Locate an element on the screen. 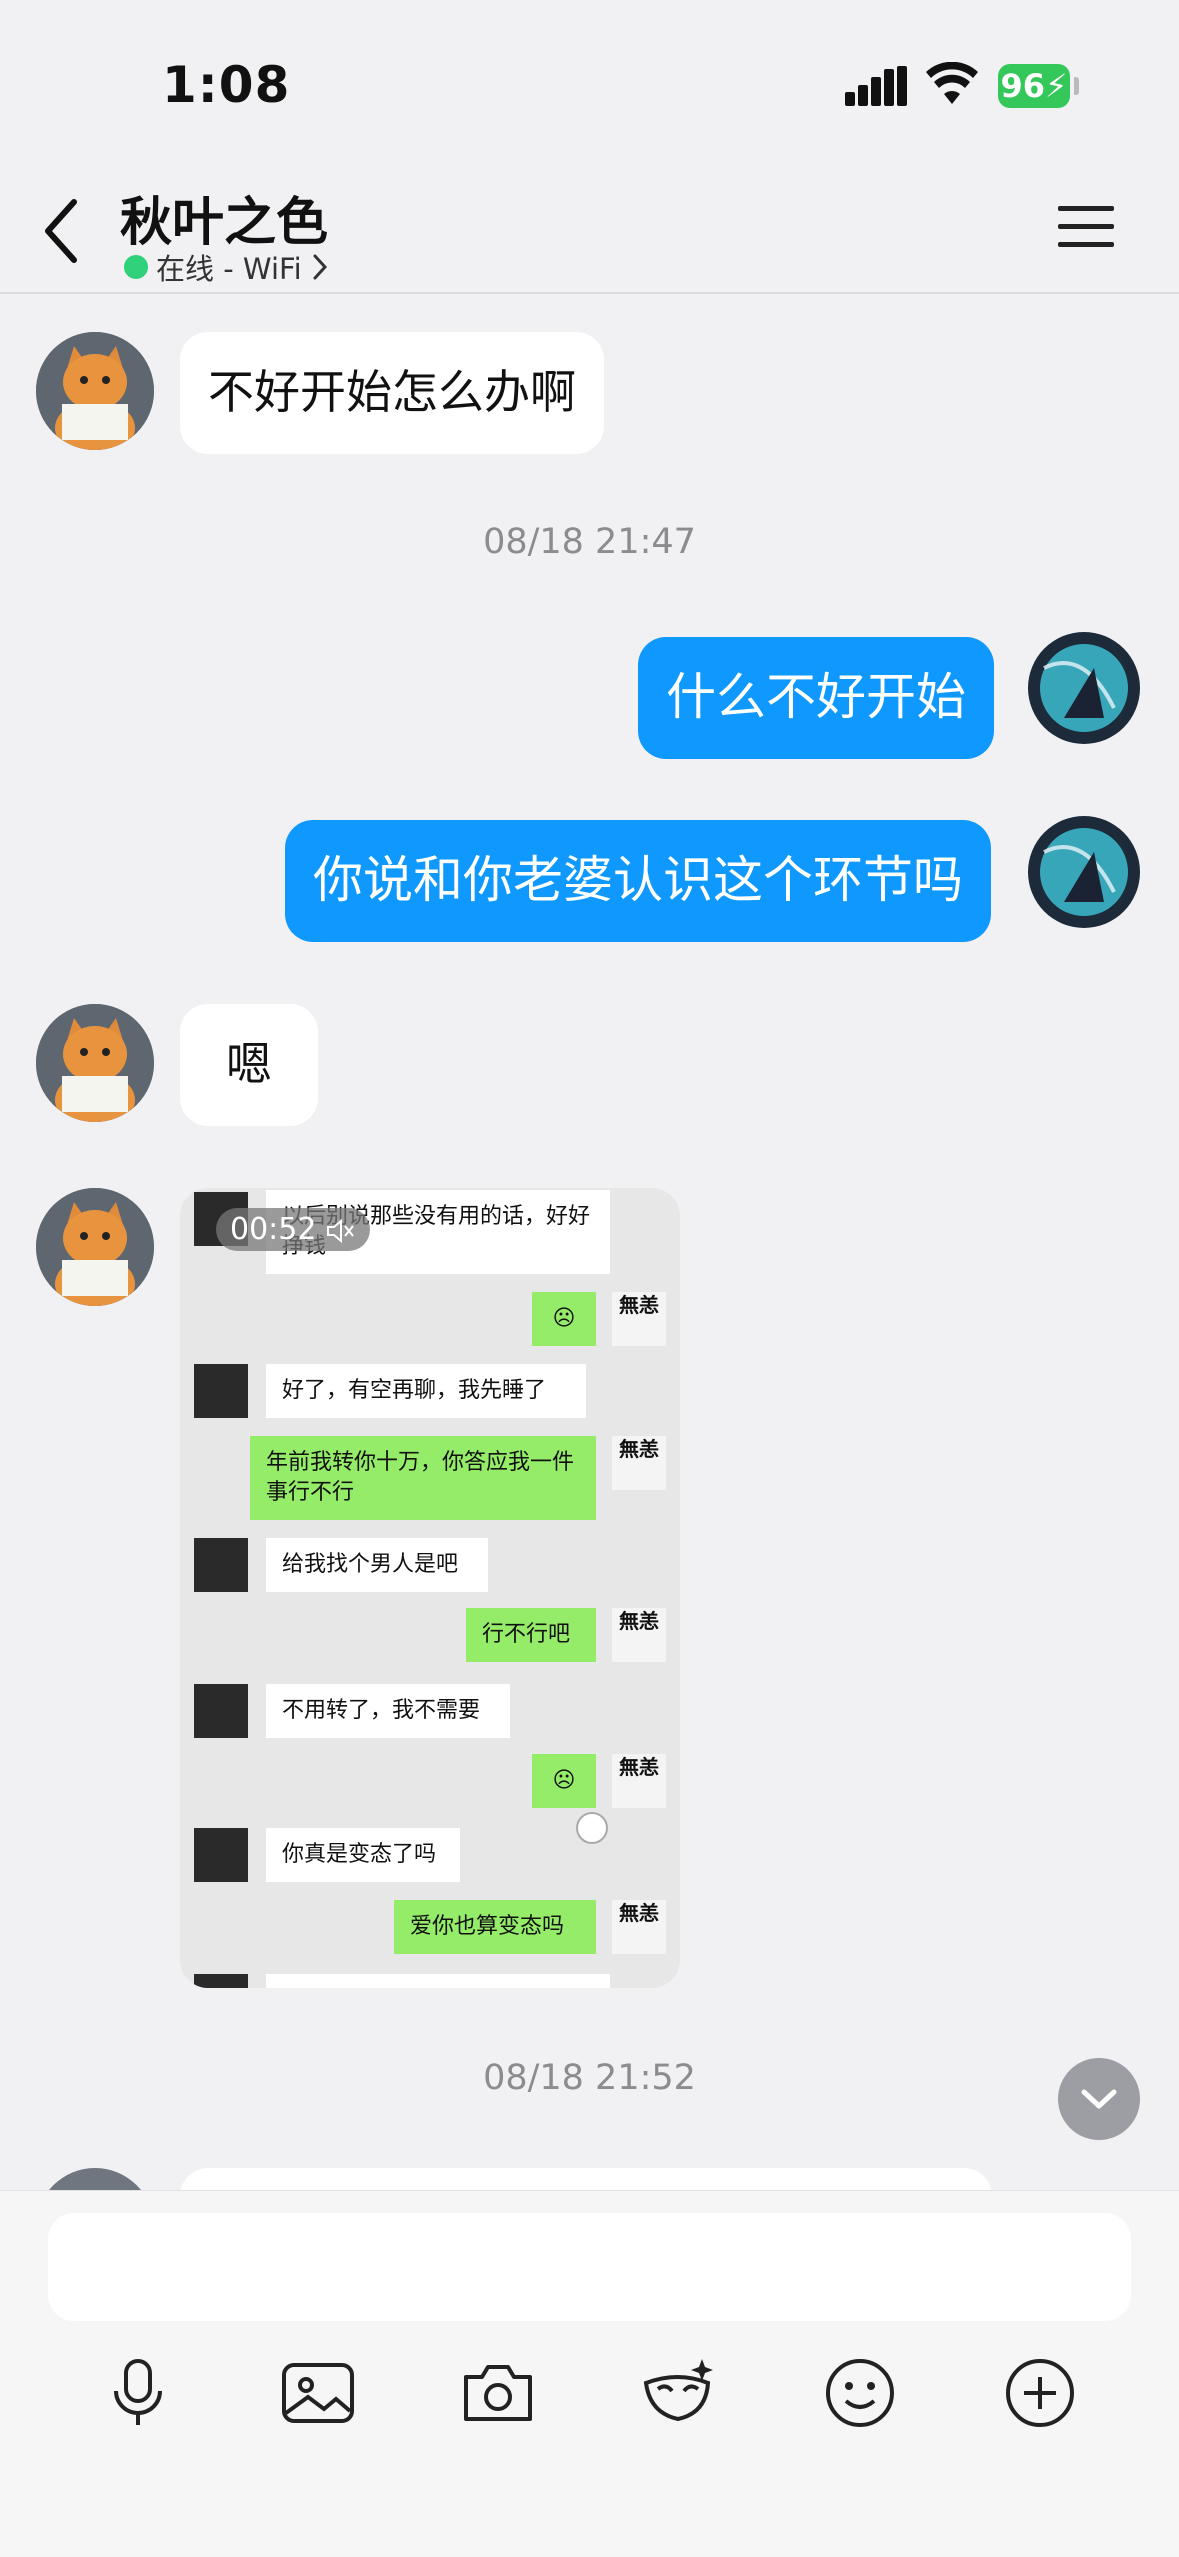 The height and width of the screenshot is (2557, 1179). wechat-bubble-in: 给我找个男人是吧 is located at coordinates (377, 1565).